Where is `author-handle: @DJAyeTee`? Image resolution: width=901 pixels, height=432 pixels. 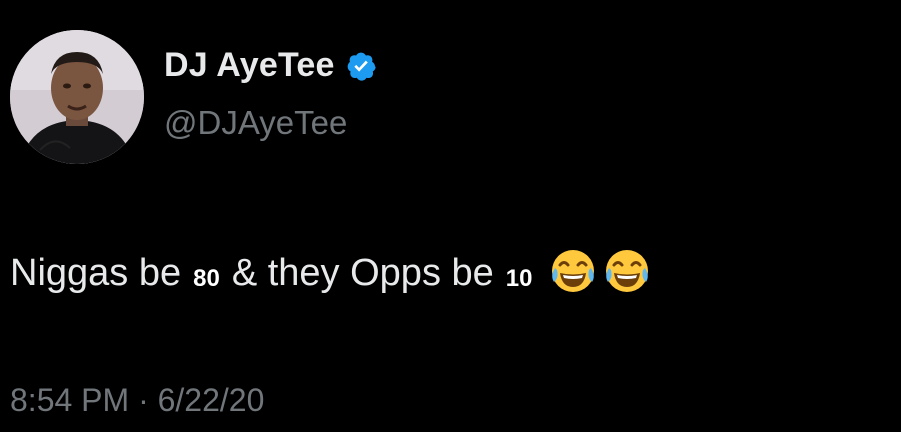
author-handle: @DJAyeTee is located at coordinates (255, 123).